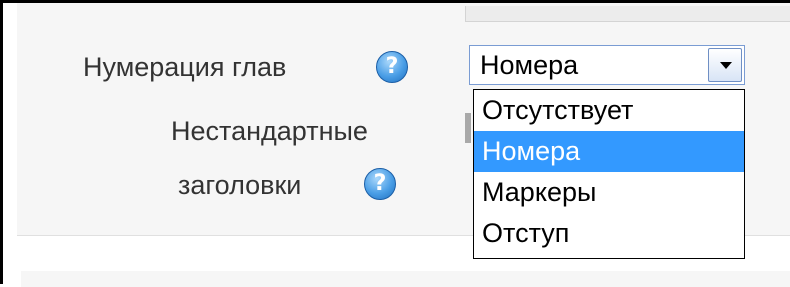  What do you see at coordinates (609, 233) in the screenshot?
I see `dropdown-option-indent: Отступ` at bounding box center [609, 233].